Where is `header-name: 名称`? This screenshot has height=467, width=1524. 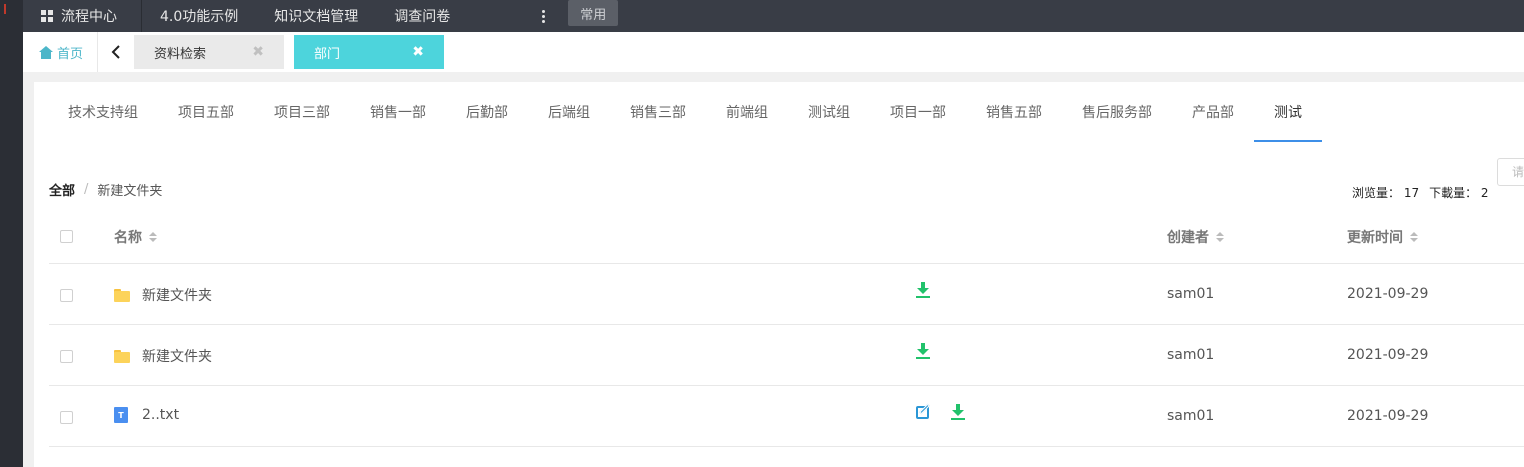
header-name: 名称 is located at coordinates (135, 237).